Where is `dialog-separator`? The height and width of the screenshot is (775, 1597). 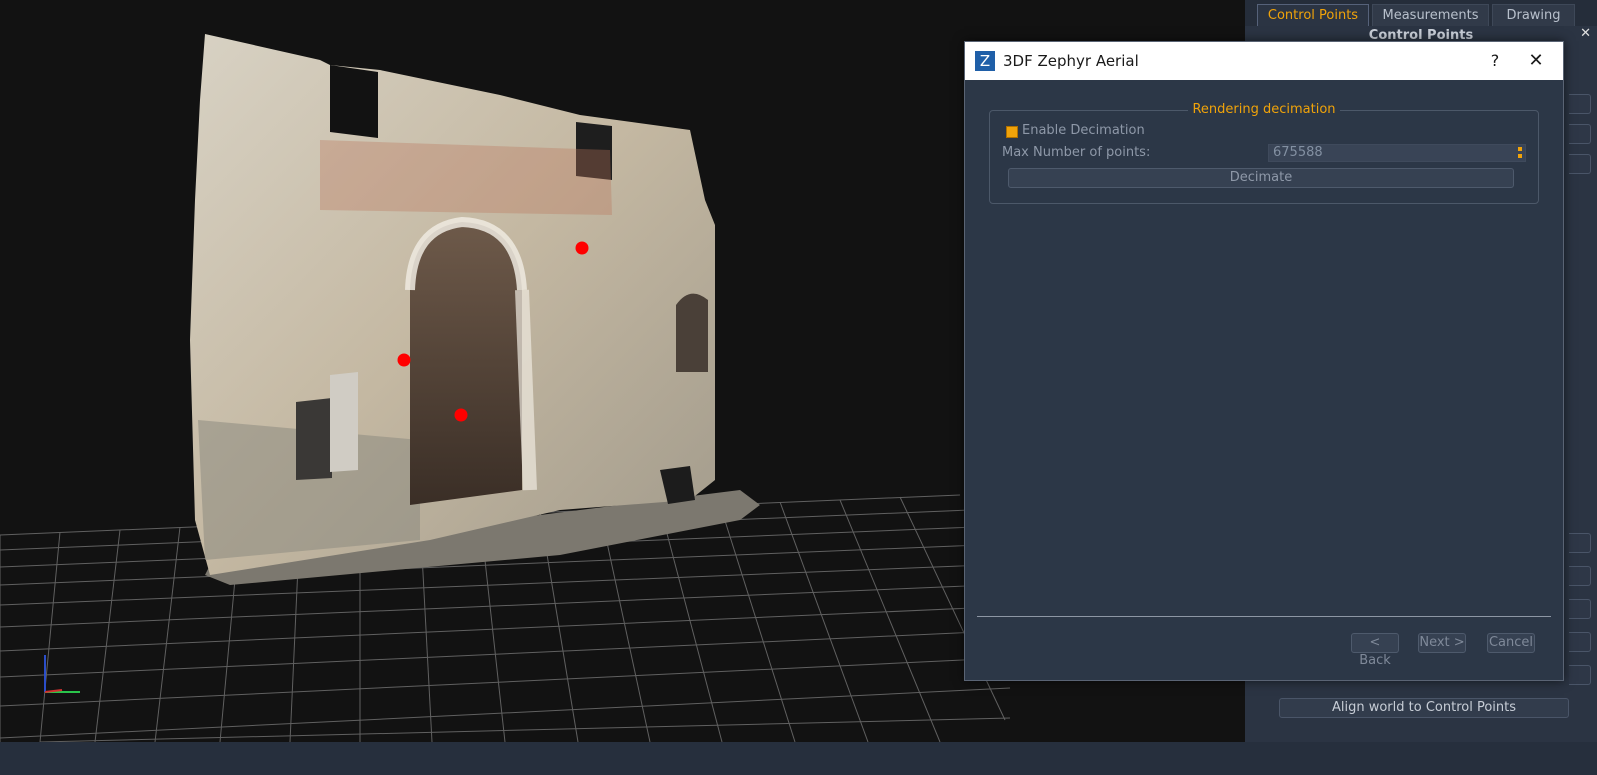 dialog-separator is located at coordinates (1264, 616).